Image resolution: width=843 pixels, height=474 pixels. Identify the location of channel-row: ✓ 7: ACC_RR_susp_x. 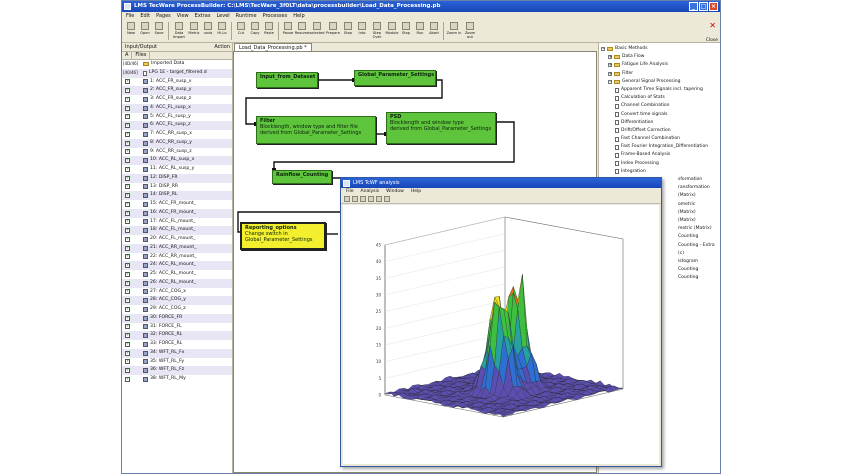
(177, 134).